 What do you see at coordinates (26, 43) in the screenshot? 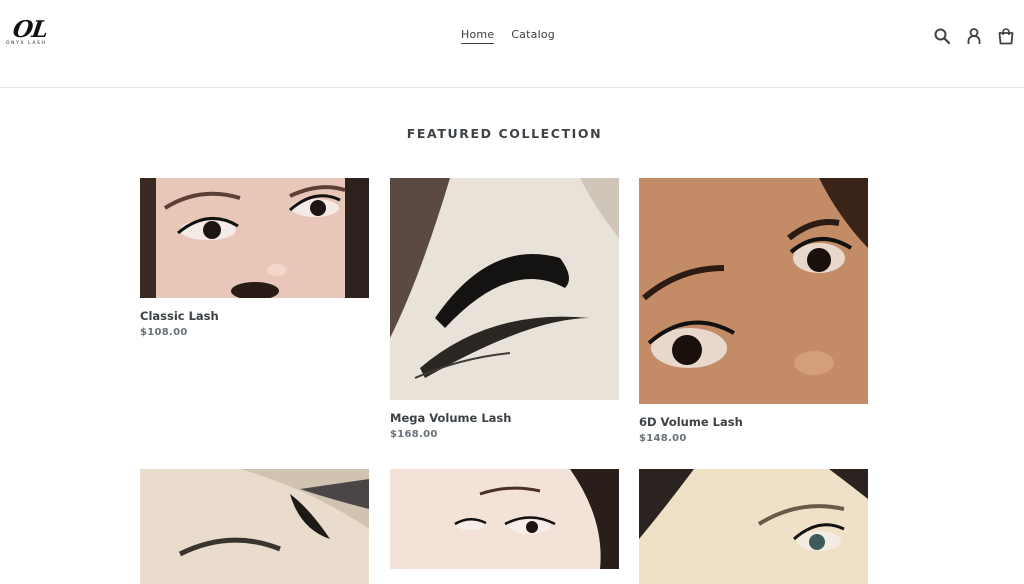
I see `logo-text: ONYX LASH` at bounding box center [26, 43].